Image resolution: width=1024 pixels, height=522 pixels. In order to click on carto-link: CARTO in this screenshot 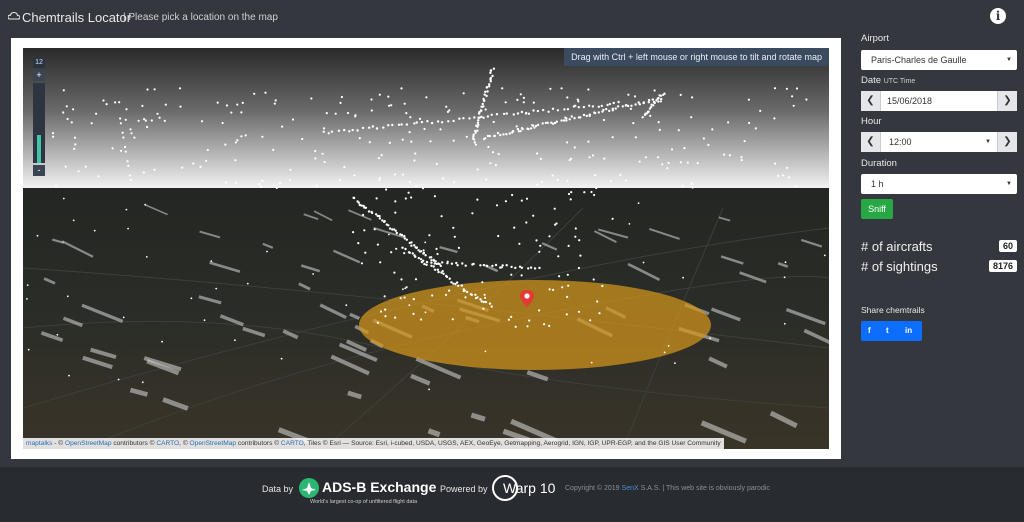, I will do `click(167, 443)`.